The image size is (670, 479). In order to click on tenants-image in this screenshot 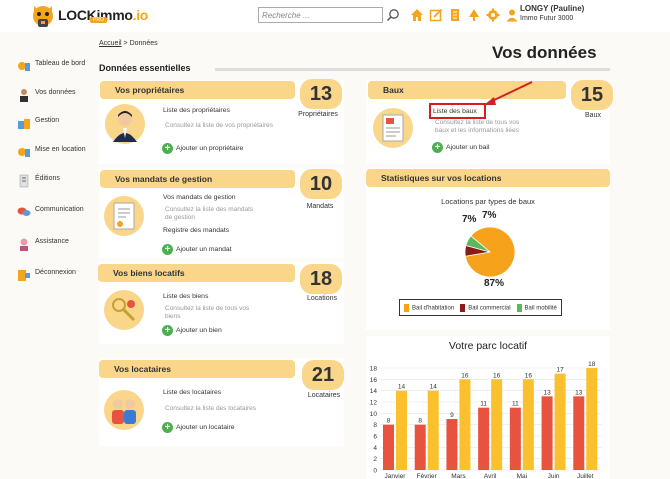, I will do `click(124, 410)`.